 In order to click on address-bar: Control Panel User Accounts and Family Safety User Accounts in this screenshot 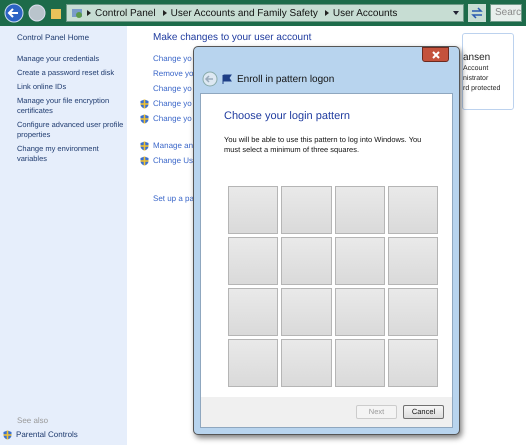, I will do `click(265, 13)`.